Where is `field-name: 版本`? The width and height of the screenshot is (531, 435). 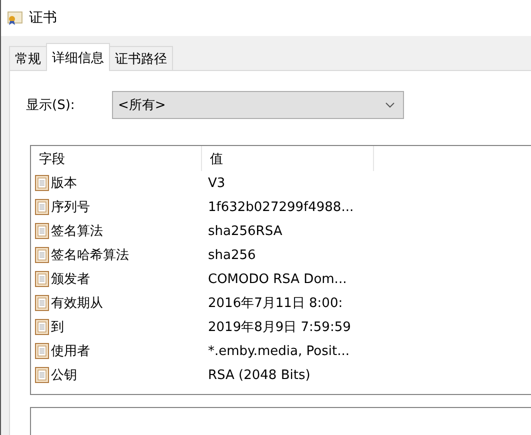
field-name: 版本 is located at coordinates (64, 183).